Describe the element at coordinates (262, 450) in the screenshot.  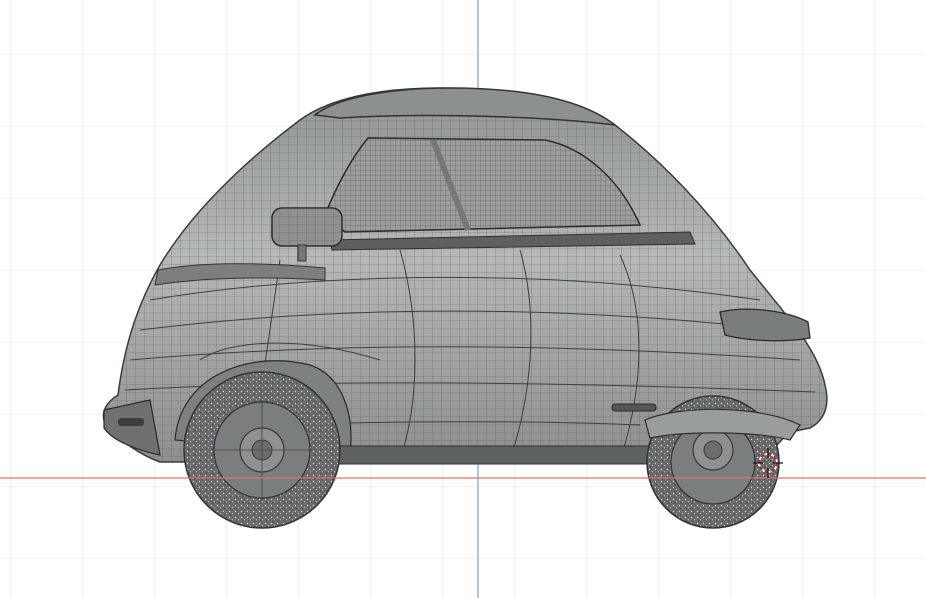
I see `front-wheel` at that location.